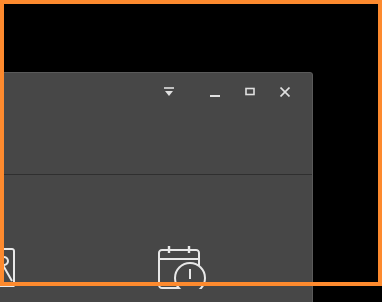 The height and width of the screenshot is (302, 382). I want to click on close-icon, so click(285, 92).